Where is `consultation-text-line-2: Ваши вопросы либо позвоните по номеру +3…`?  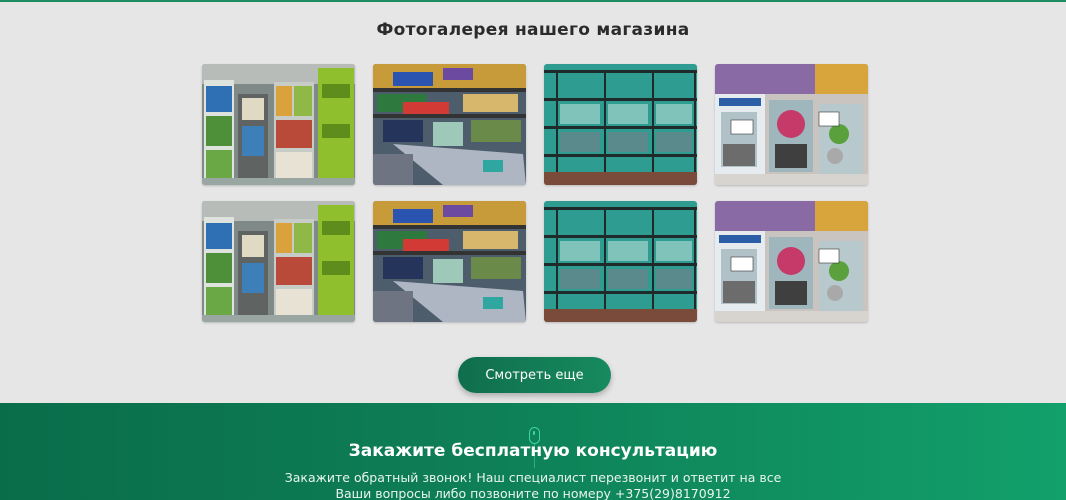 consultation-text-line-2: Ваши вопросы либо позвоните по номеру +3… is located at coordinates (533, 493).